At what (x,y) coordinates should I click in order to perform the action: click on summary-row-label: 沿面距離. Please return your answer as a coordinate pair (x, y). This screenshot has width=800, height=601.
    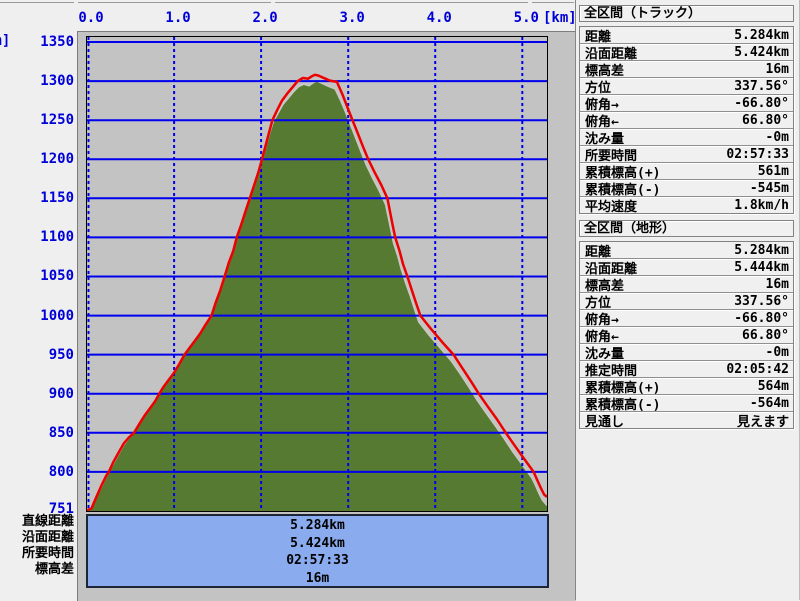
    Looking at the image, I should click on (47, 537).